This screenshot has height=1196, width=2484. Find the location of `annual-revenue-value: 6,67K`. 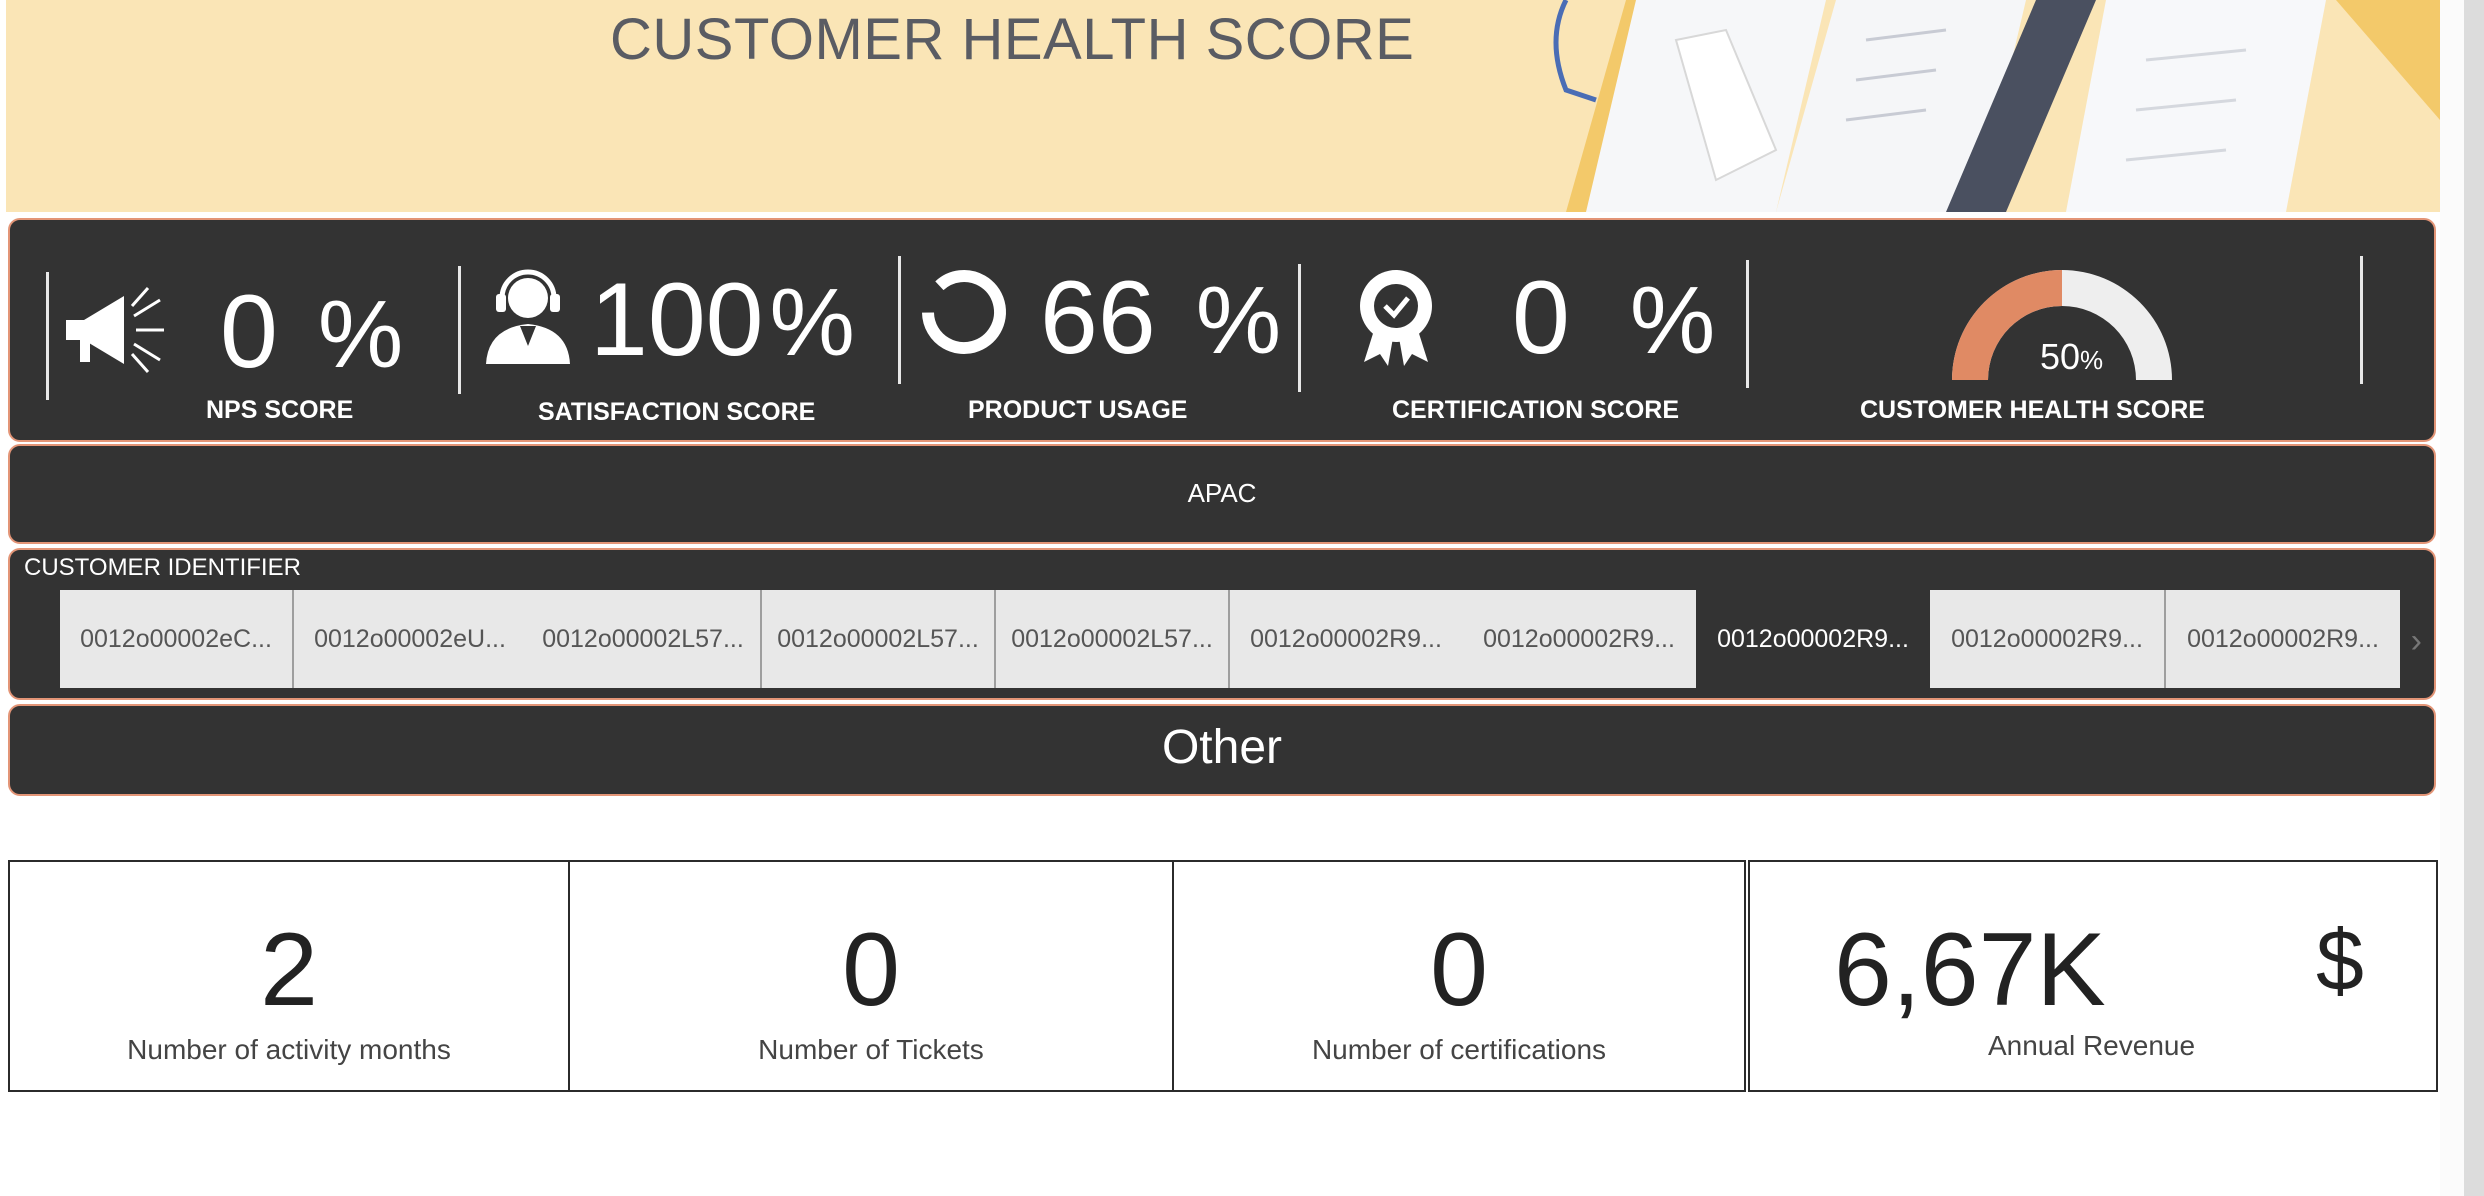

annual-revenue-value: 6,67K is located at coordinates (1970, 970).